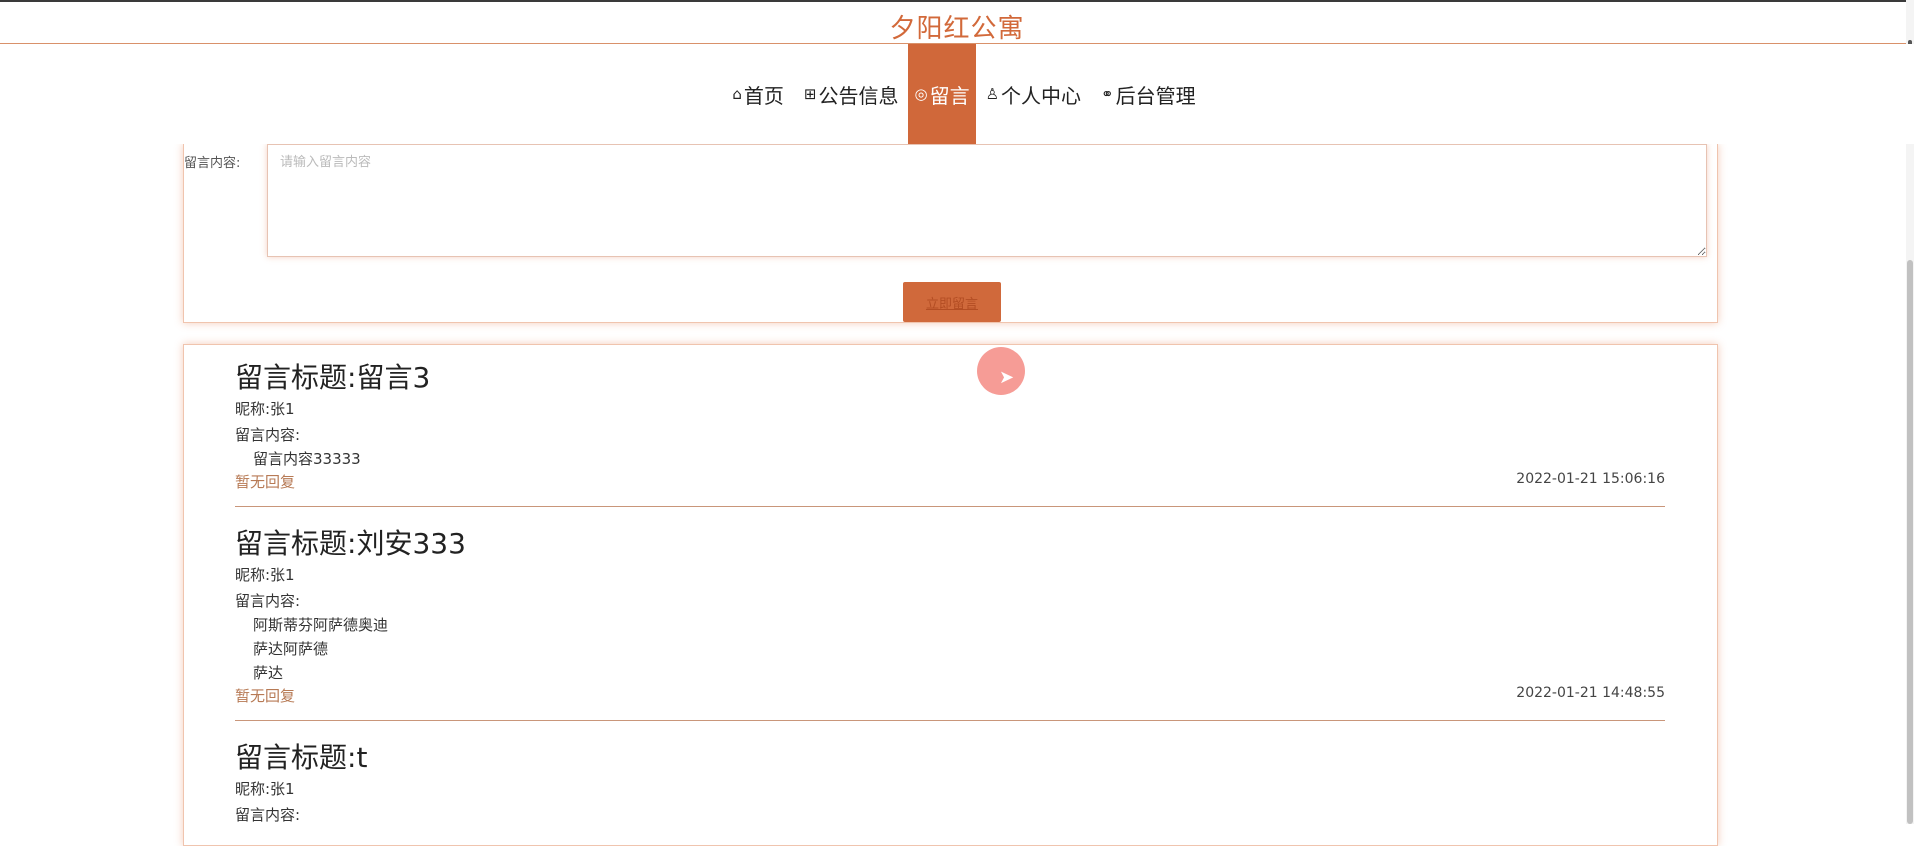  I want to click on message-title: 留言标题:t, so click(950, 758).